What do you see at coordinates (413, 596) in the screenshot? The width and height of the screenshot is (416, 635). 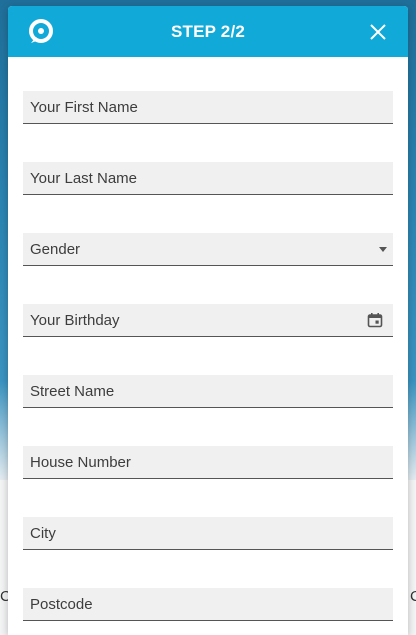 I see `background-text-right: C` at bounding box center [413, 596].